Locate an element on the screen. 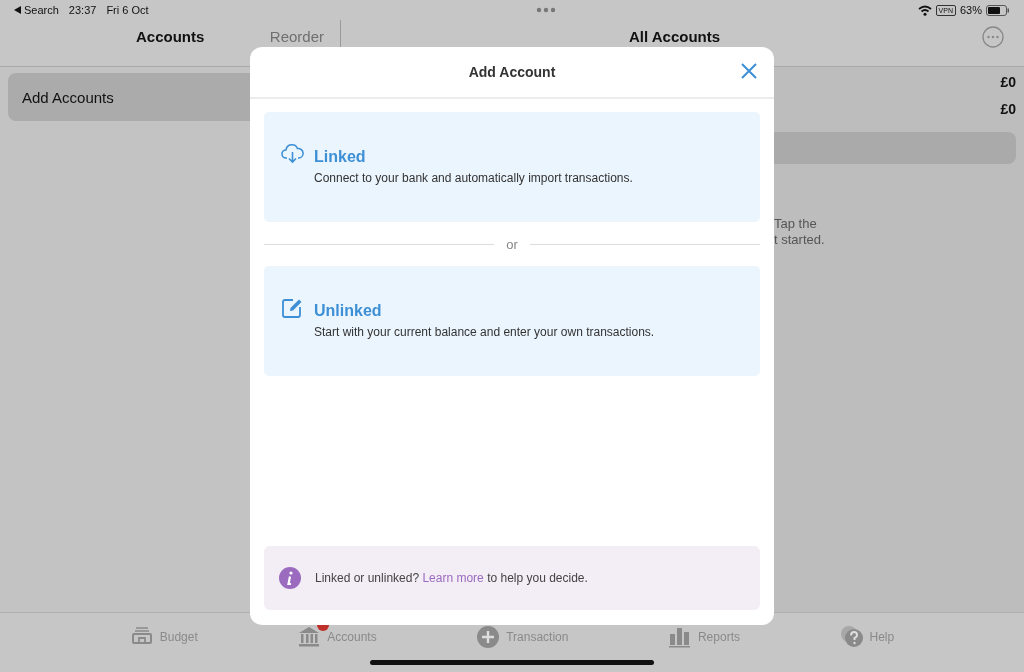 Image resolution: width=1024 pixels, height=672 pixels. option-title: Linked is located at coordinates (340, 157).